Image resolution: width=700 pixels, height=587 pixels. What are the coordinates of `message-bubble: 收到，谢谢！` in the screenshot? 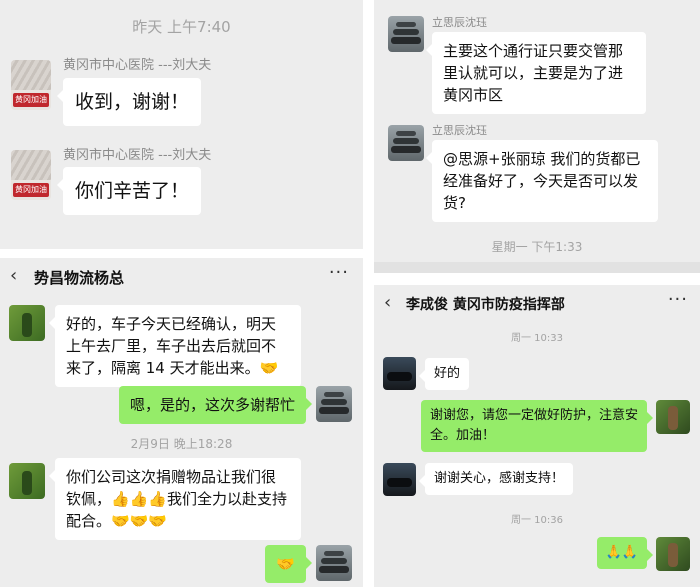 It's located at (129, 102).